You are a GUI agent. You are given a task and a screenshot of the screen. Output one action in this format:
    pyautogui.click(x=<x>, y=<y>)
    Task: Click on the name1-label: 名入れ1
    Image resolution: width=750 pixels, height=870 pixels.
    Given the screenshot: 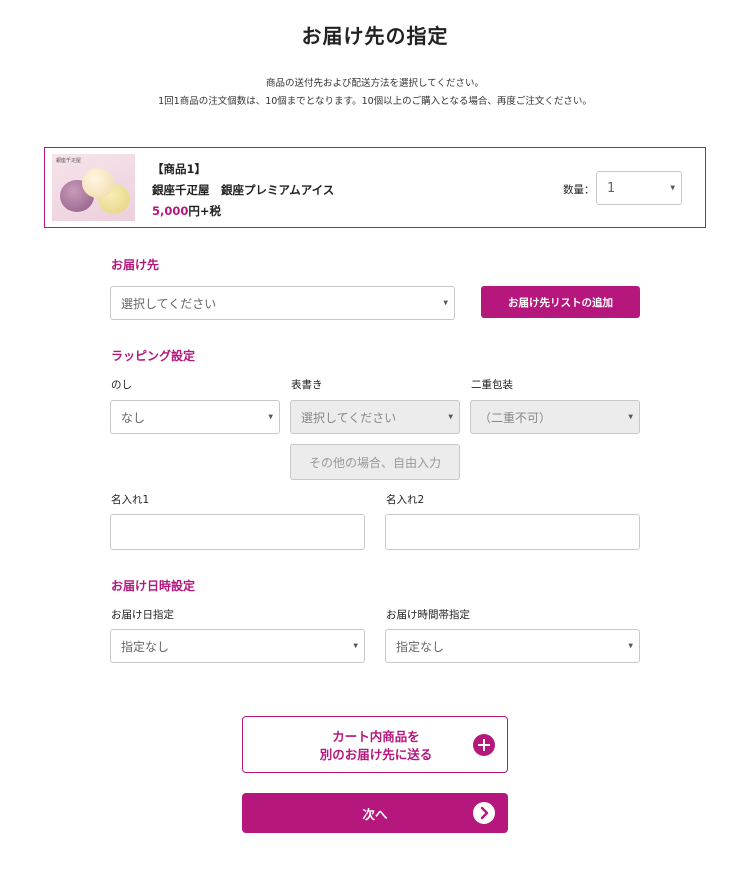 What is the action you would take?
    pyautogui.click(x=130, y=500)
    